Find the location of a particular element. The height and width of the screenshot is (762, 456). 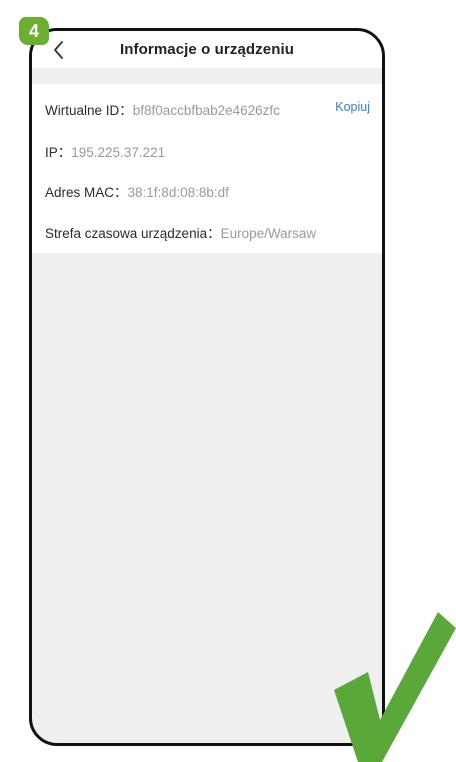

section-divider is located at coordinates (207, 76).